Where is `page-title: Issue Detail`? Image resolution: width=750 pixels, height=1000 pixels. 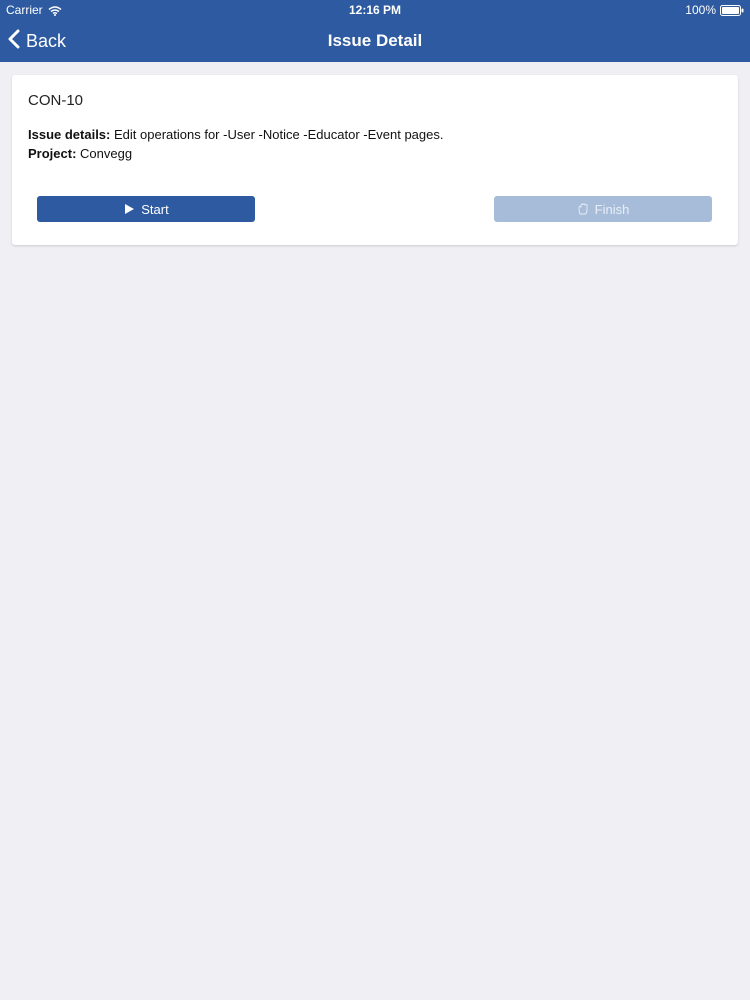
page-title: Issue Detail is located at coordinates (375, 40).